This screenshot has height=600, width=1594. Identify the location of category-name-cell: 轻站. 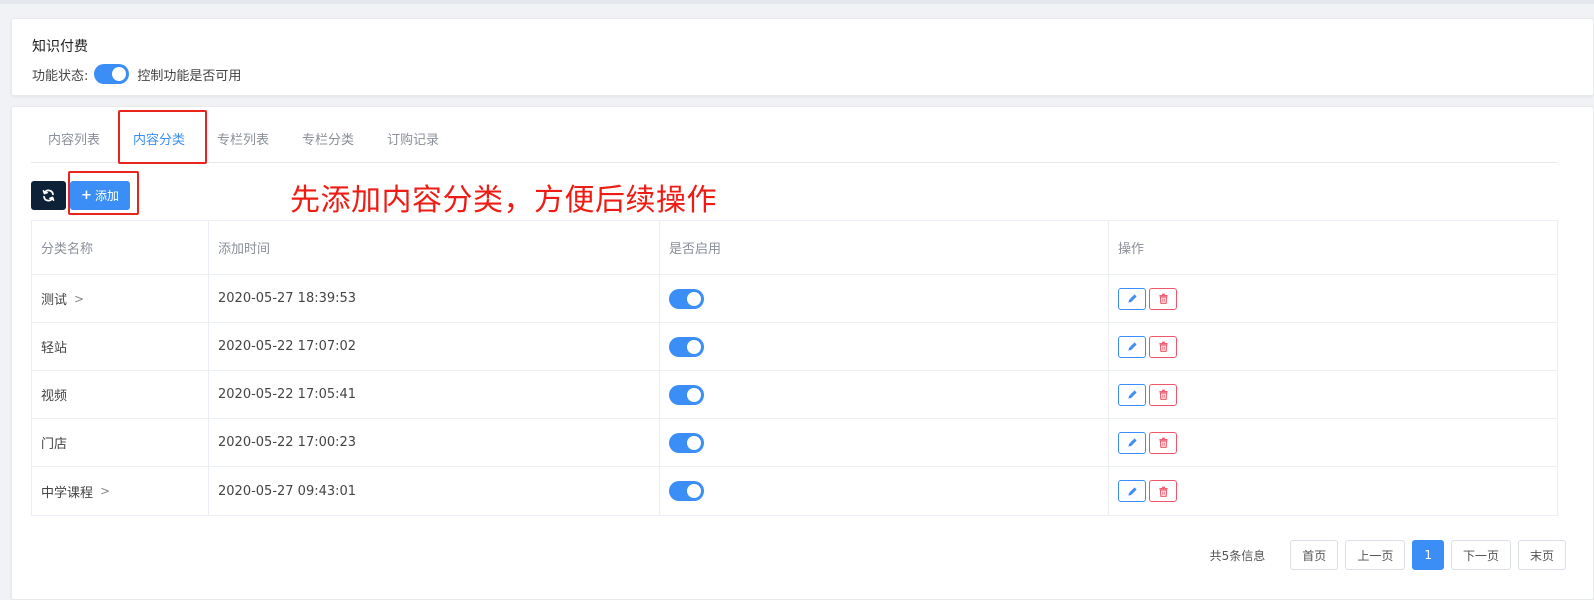
(120, 346).